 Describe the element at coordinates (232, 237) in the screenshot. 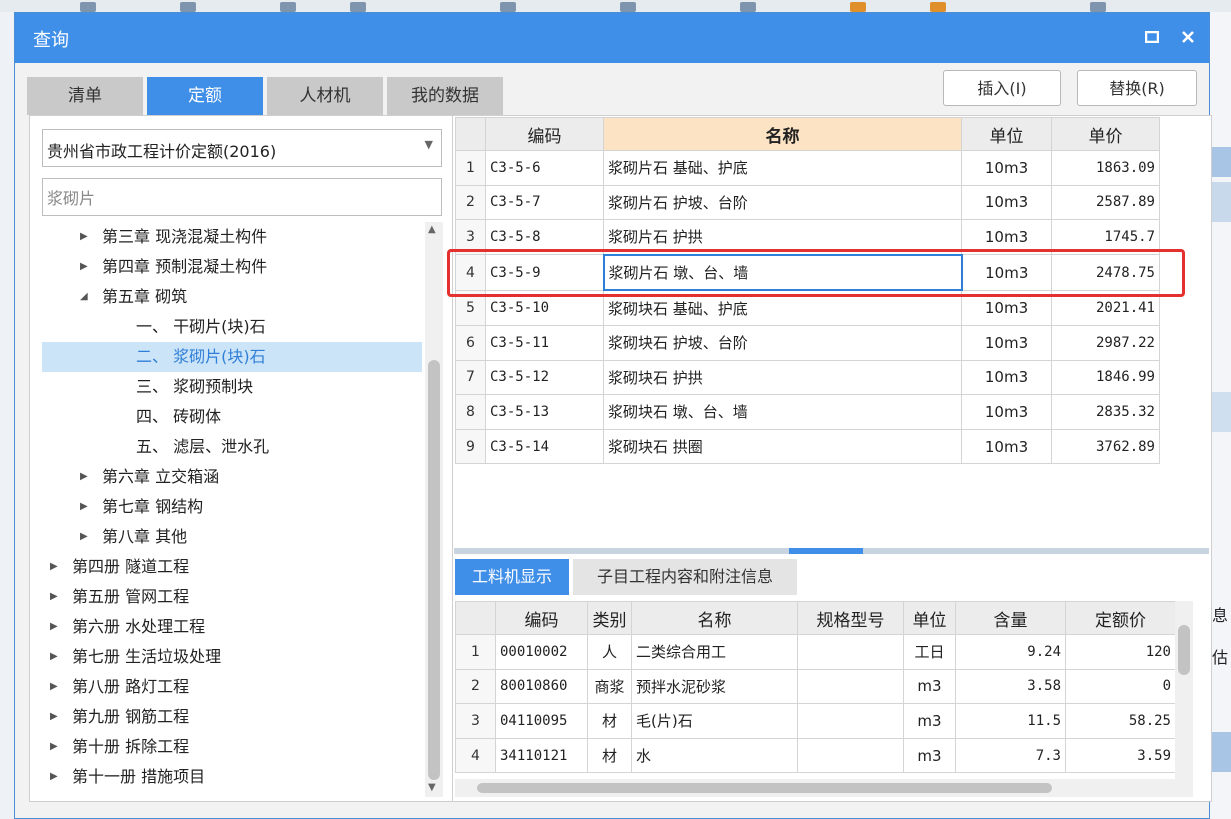

I see `tree-node: ▶ 第三章 现浇混凝土构件` at that location.